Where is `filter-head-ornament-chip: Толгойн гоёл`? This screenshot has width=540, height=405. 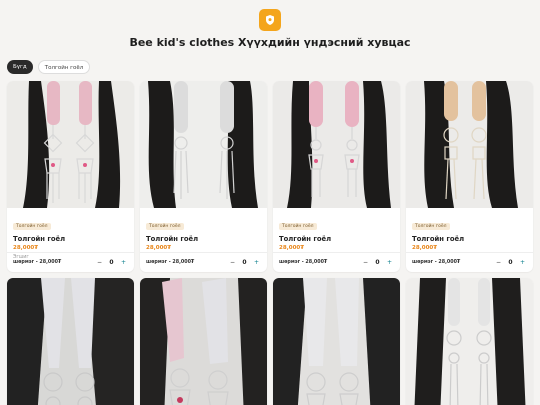
filter-head-ornament-chip: Толгойн гоёл is located at coordinates (64, 67).